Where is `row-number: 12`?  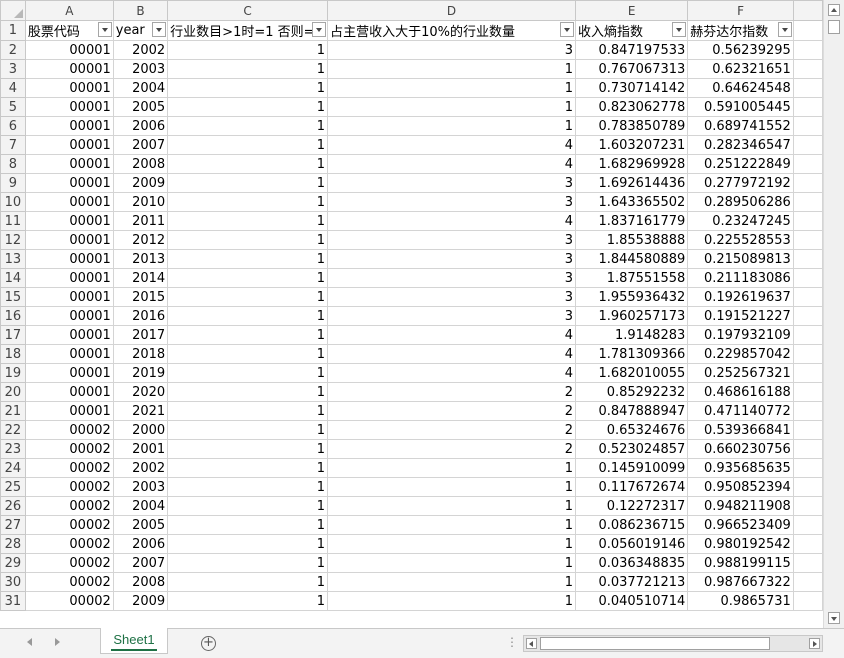 row-number: 12 is located at coordinates (13, 240).